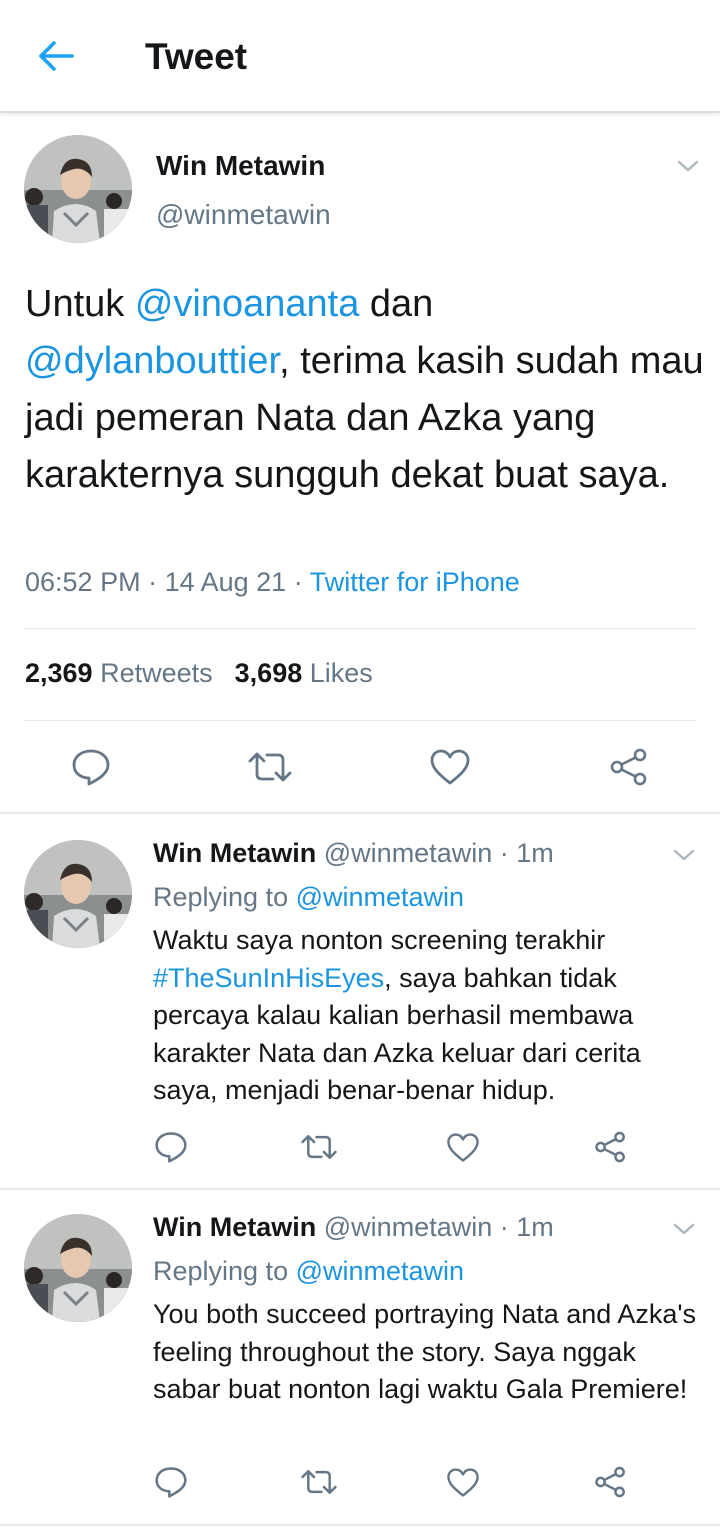 The height and width of the screenshot is (1529, 720). Describe the element at coordinates (196, 56) in the screenshot. I see `page-title: Tweet` at that location.